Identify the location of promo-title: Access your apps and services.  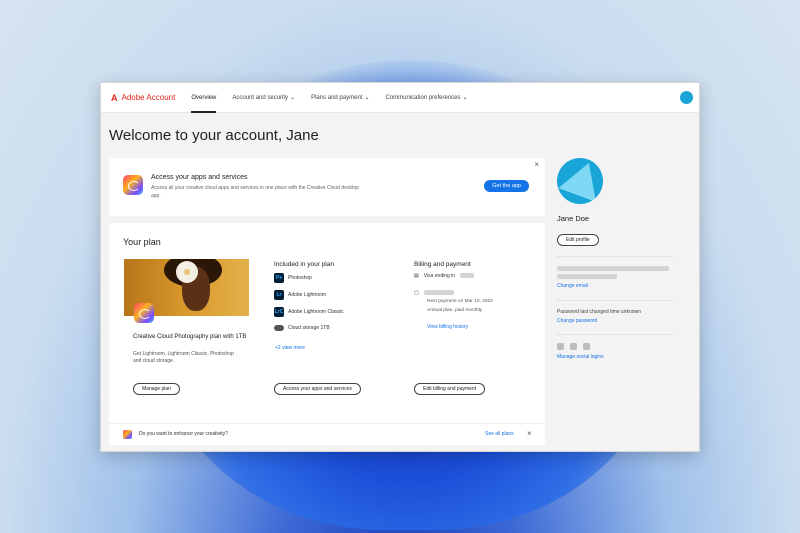
(199, 177).